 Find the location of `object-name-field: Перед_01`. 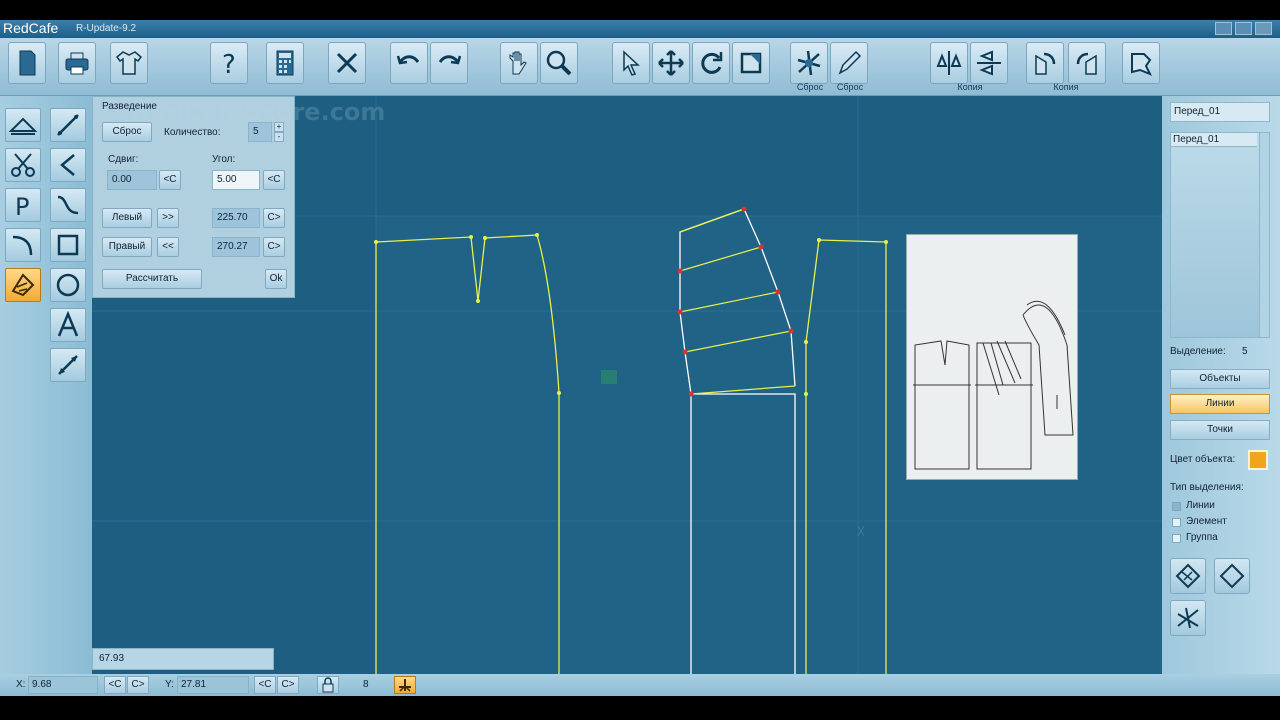

object-name-field: Перед_01 is located at coordinates (1220, 112).